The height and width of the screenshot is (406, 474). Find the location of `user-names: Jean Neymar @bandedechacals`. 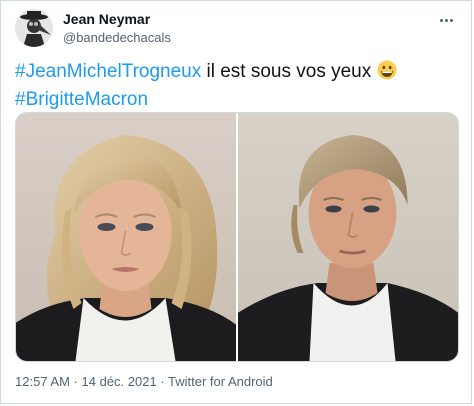

user-names: Jean Neymar @bandedechacals is located at coordinates (117, 28).